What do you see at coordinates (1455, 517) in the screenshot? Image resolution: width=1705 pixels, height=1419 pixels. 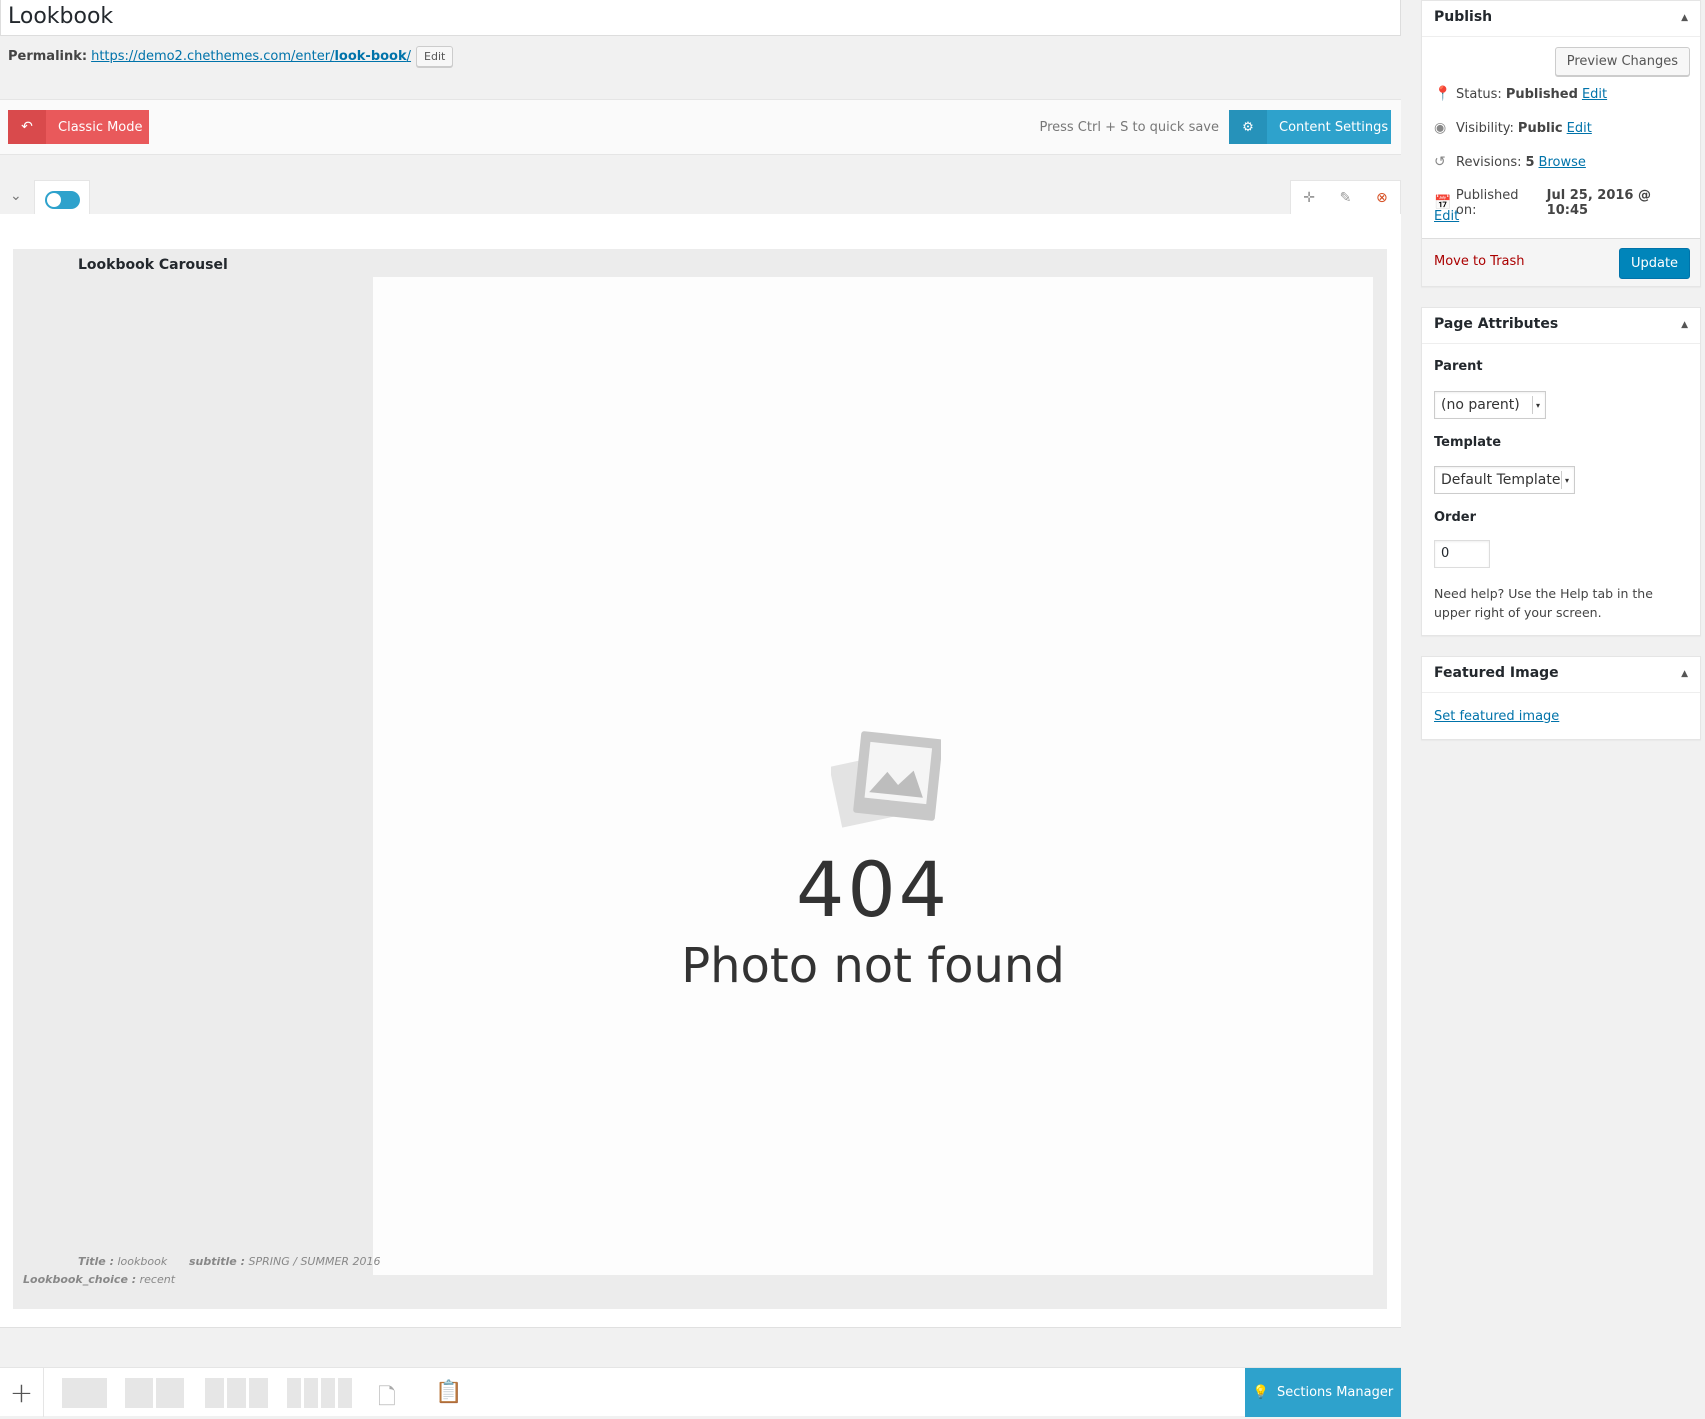 I see `order-label: Order` at bounding box center [1455, 517].